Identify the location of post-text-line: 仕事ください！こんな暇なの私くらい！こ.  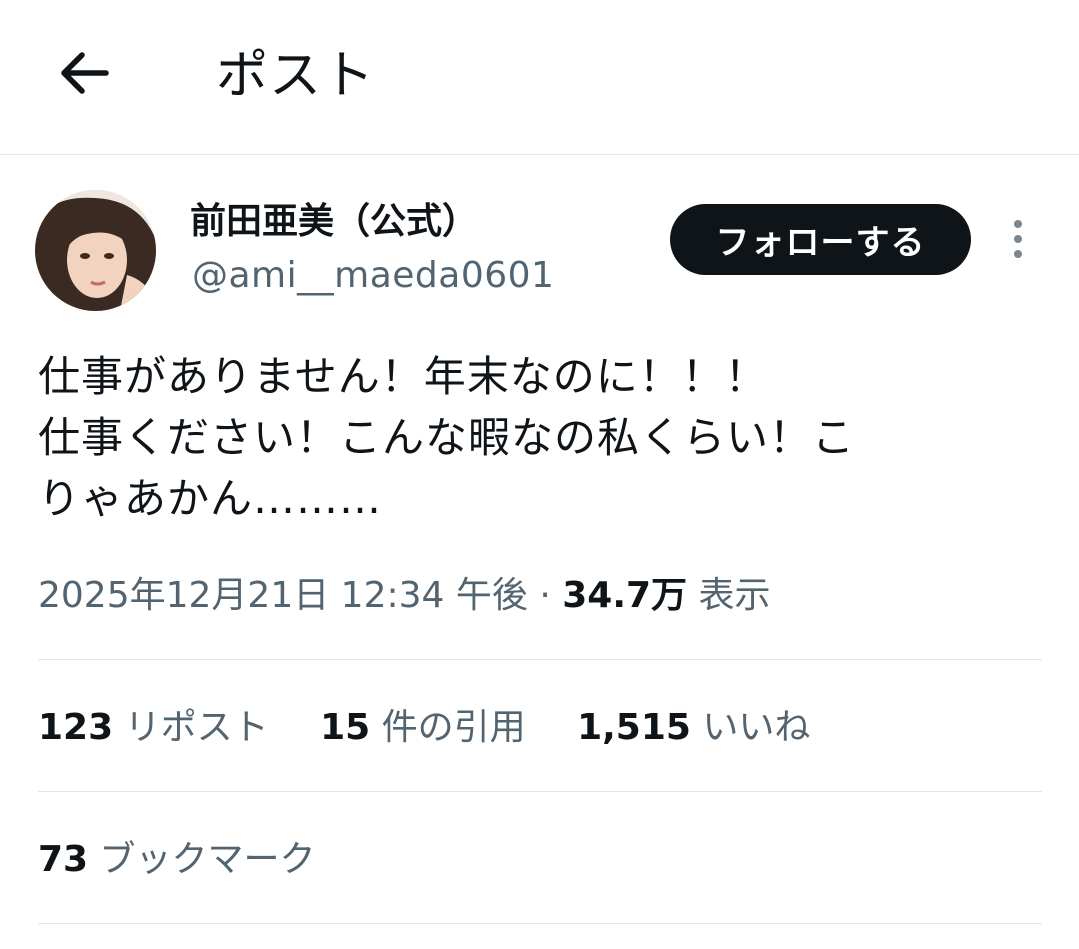
(447, 437).